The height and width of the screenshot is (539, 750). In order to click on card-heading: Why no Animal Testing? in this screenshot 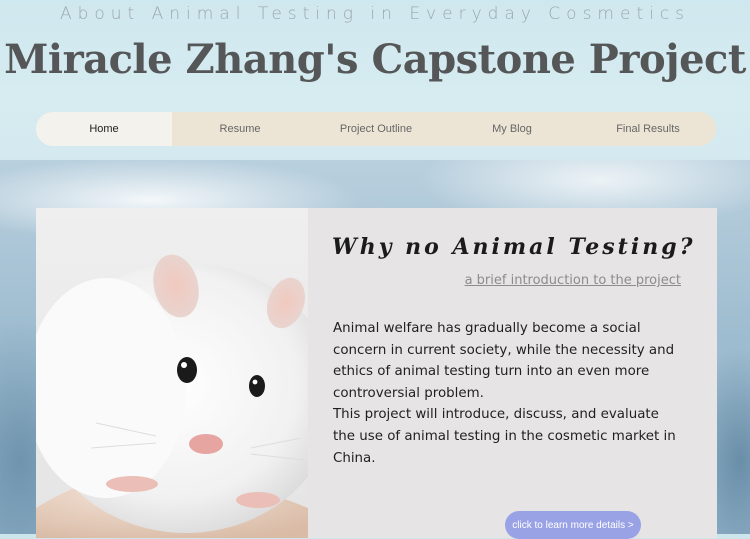, I will do `click(514, 247)`.